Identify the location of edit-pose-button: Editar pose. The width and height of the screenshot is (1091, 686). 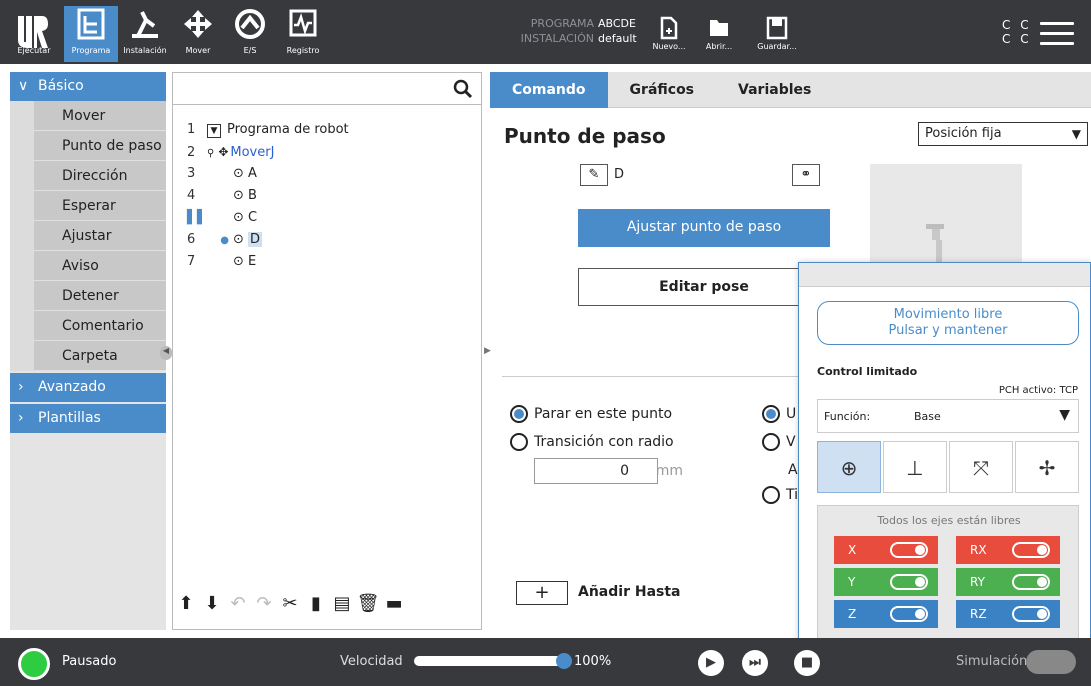
(704, 287).